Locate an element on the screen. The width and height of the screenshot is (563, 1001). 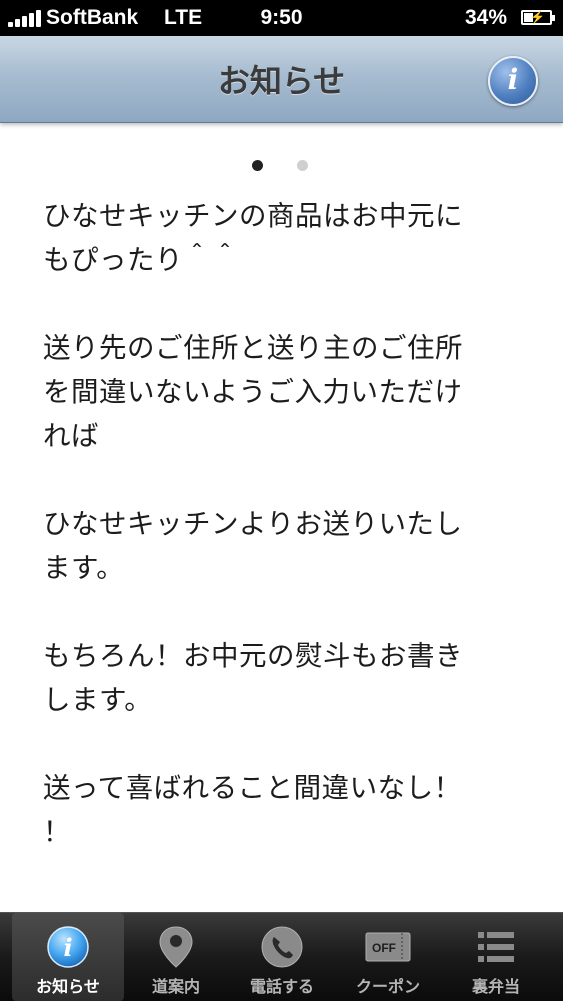
message-line: れば is located at coordinates (71, 436).